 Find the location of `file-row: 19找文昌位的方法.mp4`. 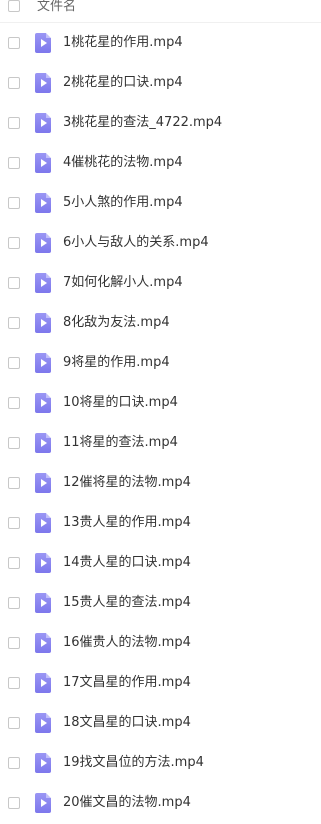

file-row: 19找文昌位的方法.mp4 is located at coordinates (160, 763).